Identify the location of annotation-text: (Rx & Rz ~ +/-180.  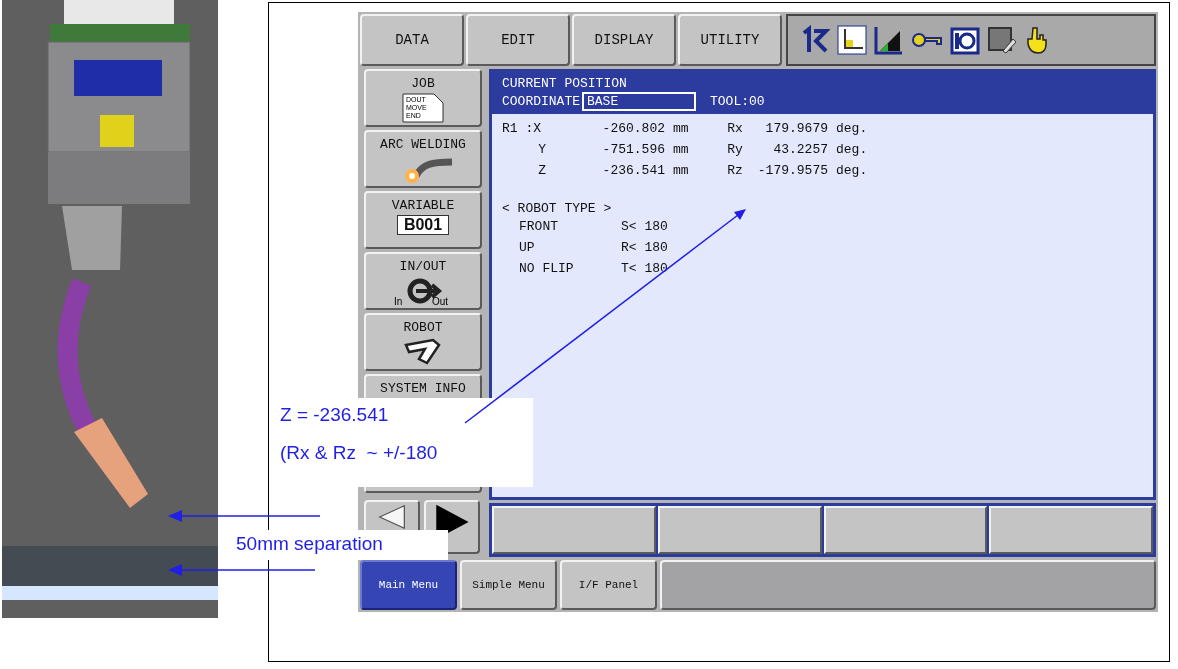
(359, 453).